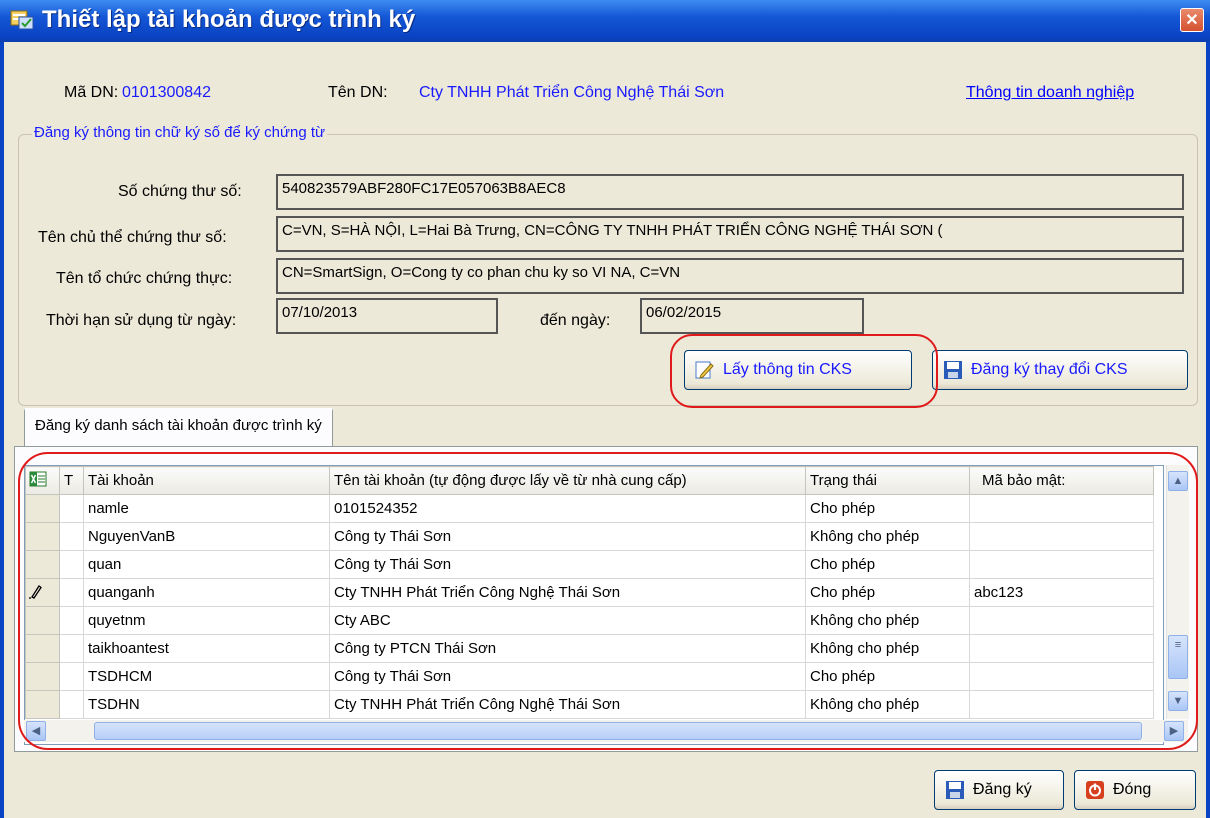  Describe the element at coordinates (38, 478) in the screenshot. I see `excel-icon` at that location.